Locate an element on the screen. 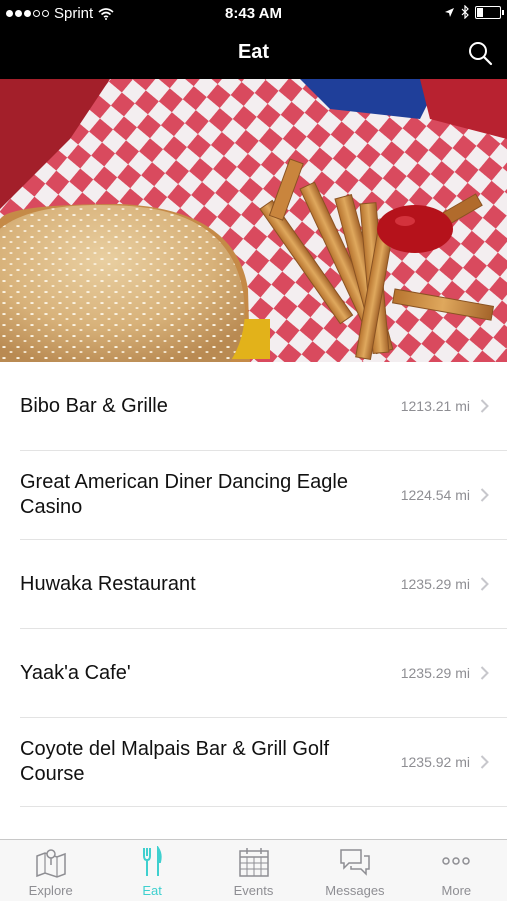  calendar-icon is located at coordinates (253, 862).